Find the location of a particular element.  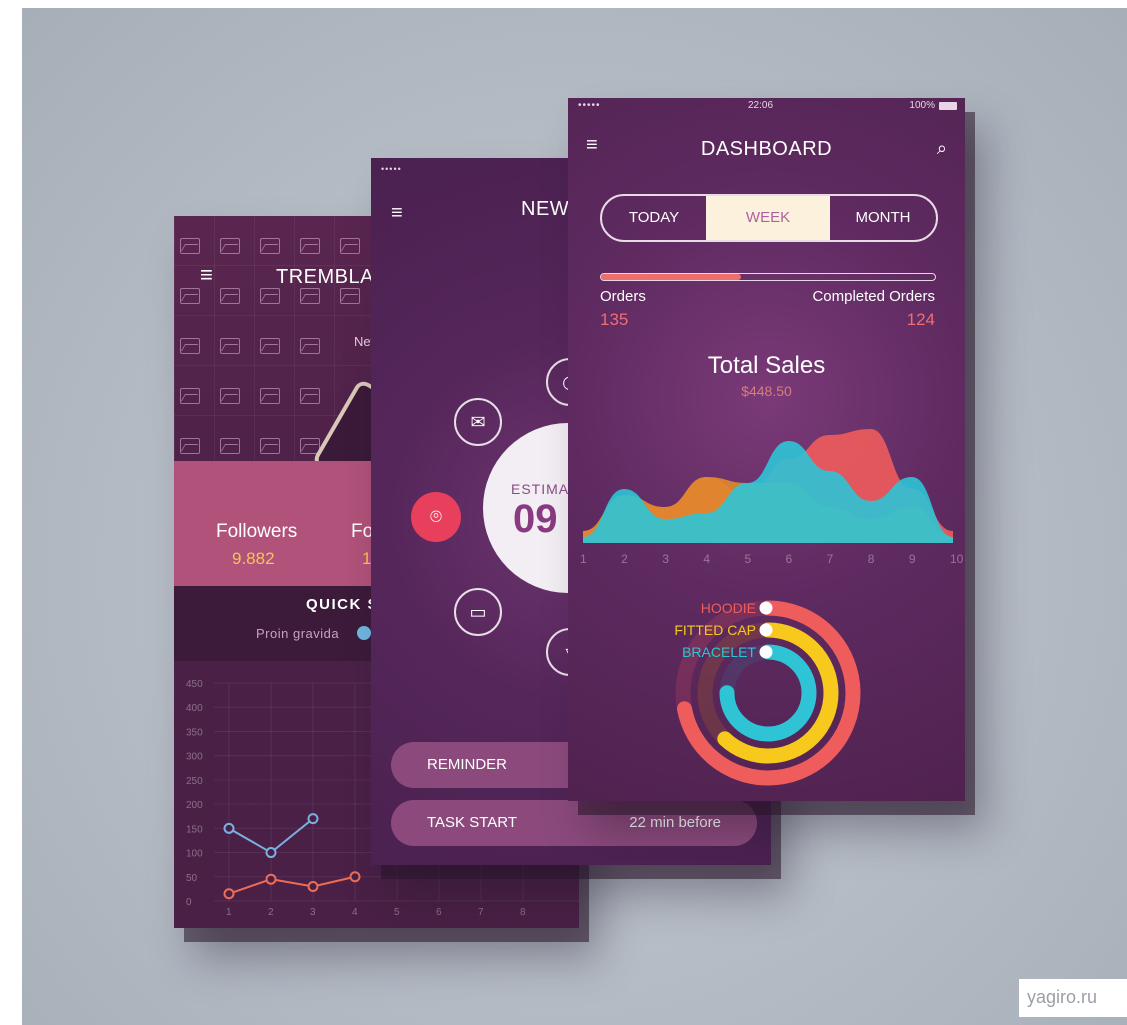

y-tick-label: 100 is located at coordinates (194, 854).